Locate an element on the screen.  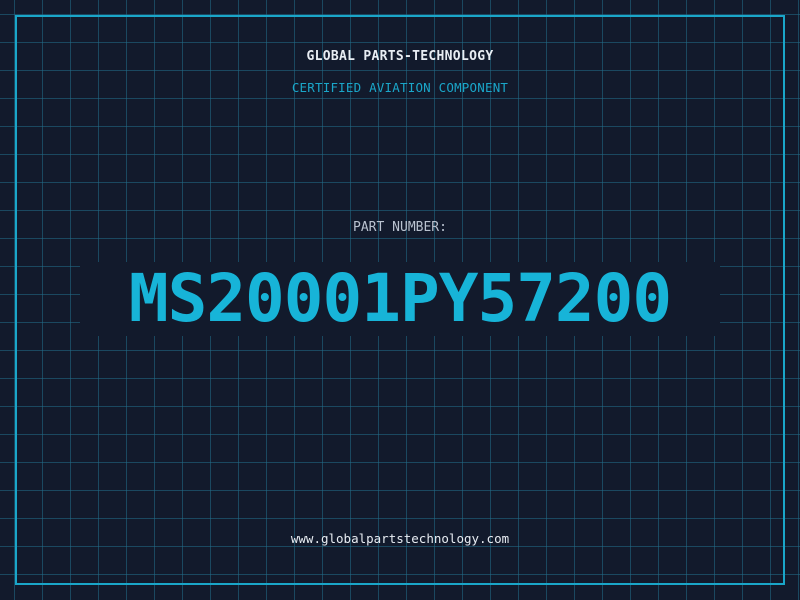
website-link: www.globalpartstechnology.com is located at coordinates (400, 538).